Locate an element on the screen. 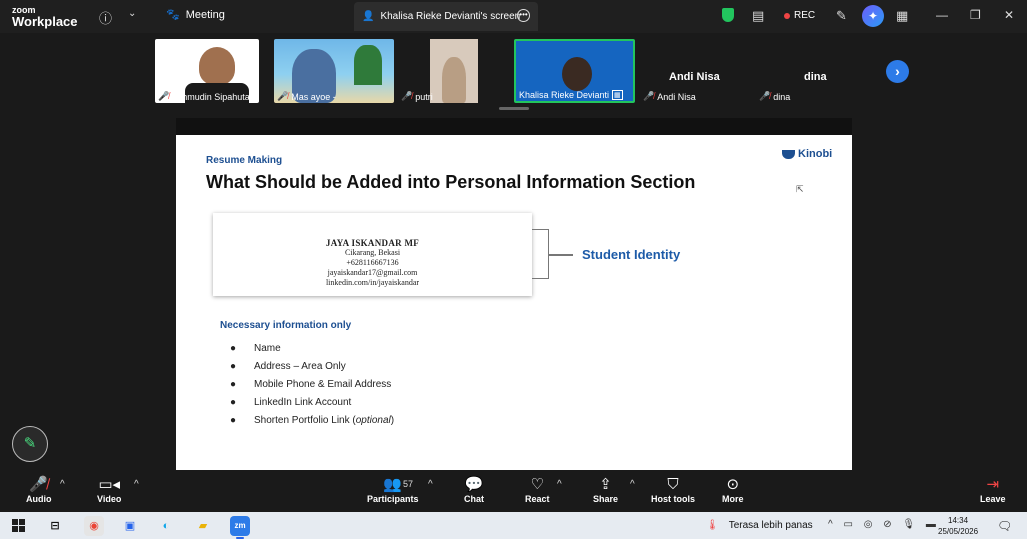 The width and height of the screenshot is (1027, 539). video-button: ▭◂ Video is located at coordinates (109, 489).